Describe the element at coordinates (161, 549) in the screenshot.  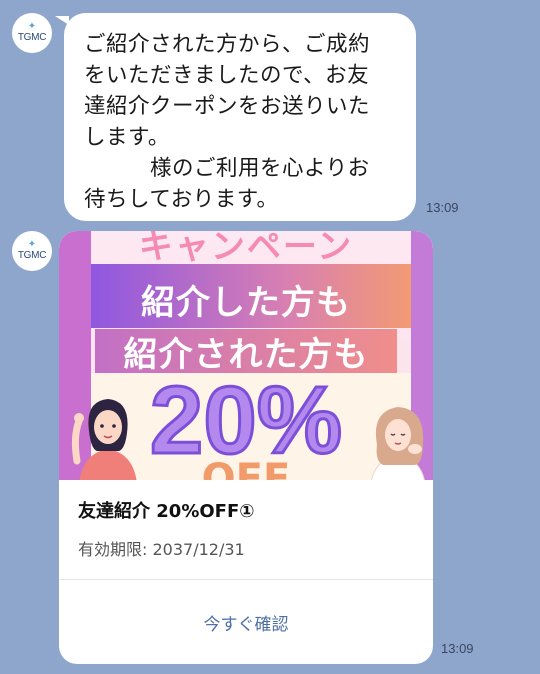
I see `coupon-expiry: 有効期限: 2037/12/31` at that location.